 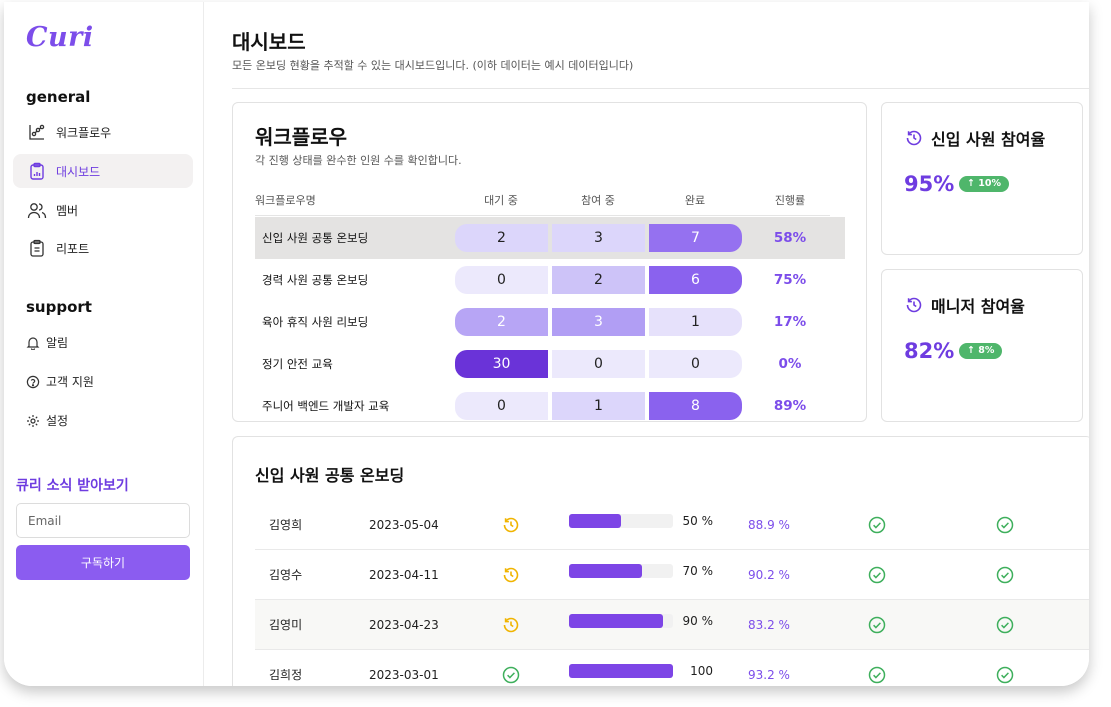 What do you see at coordinates (672, 525) in the screenshot?
I see `table-row: 김영희 2023-05-04 50 % 88.9 %` at bounding box center [672, 525].